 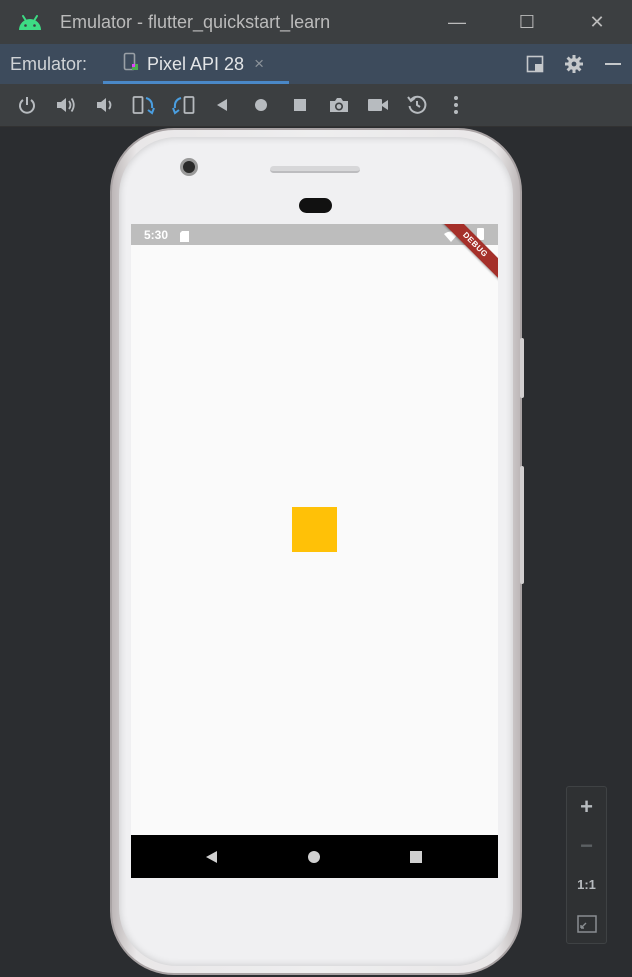 What do you see at coordinates (522, 525) in the screenshot?
I see `device-volume-button` at bounding box center [522, 525].